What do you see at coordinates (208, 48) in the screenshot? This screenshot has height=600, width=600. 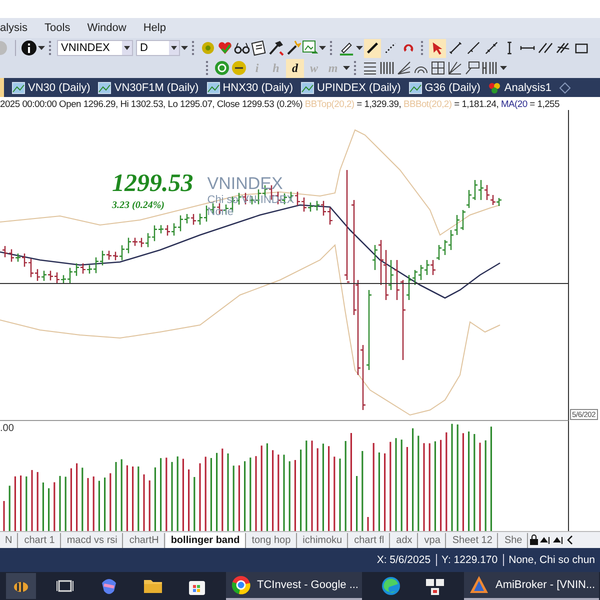 I see `gear-icon` at bounding box center [208, 48].